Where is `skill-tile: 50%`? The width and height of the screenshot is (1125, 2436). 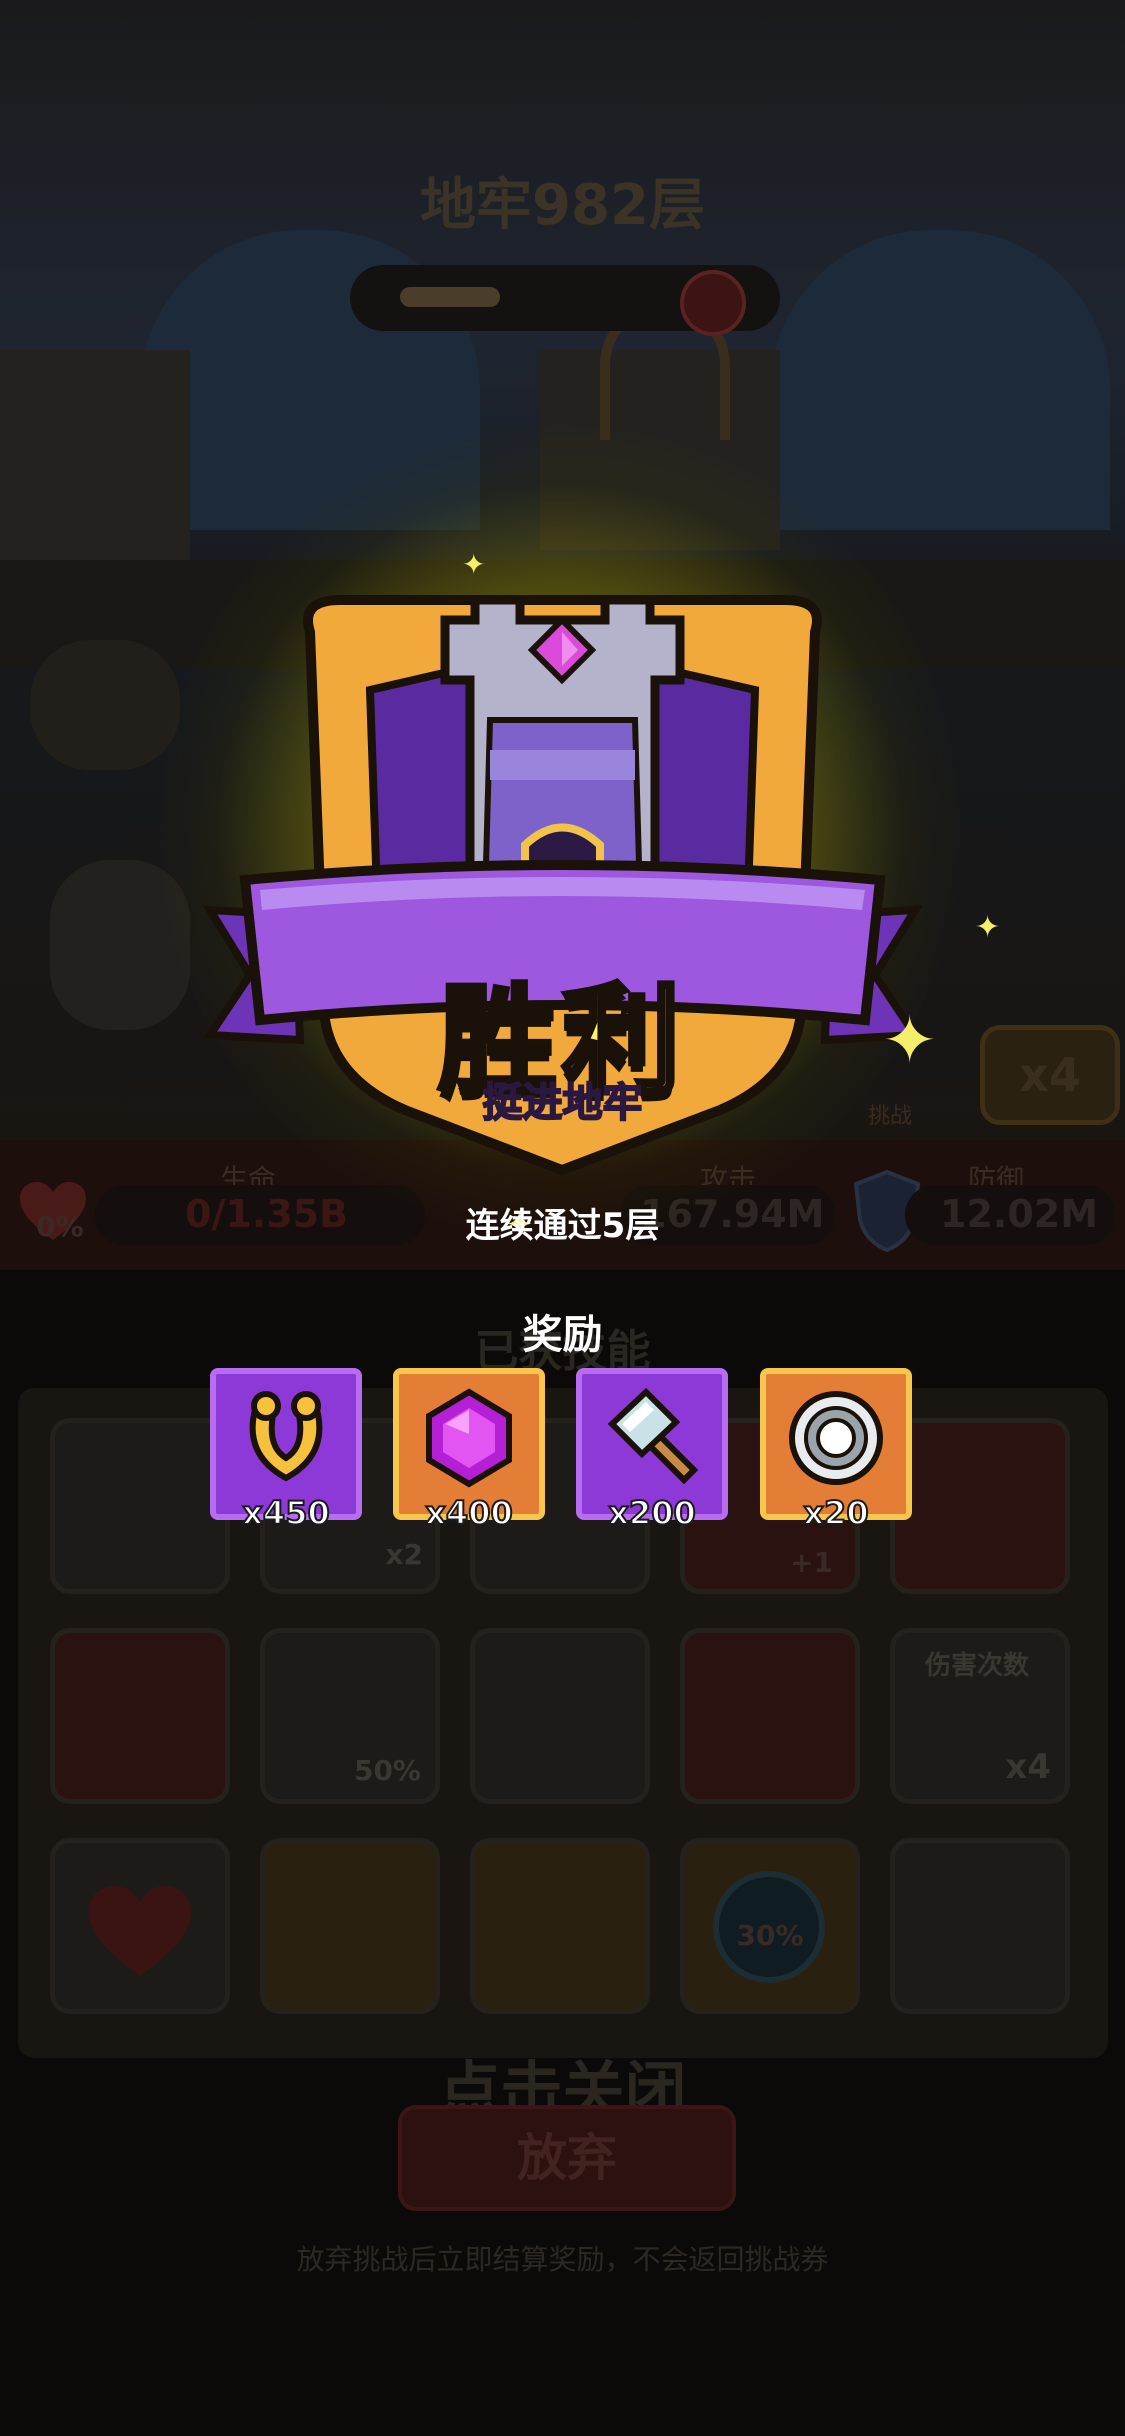
skill-tile: 50% is located at coordinates (350, 1716).